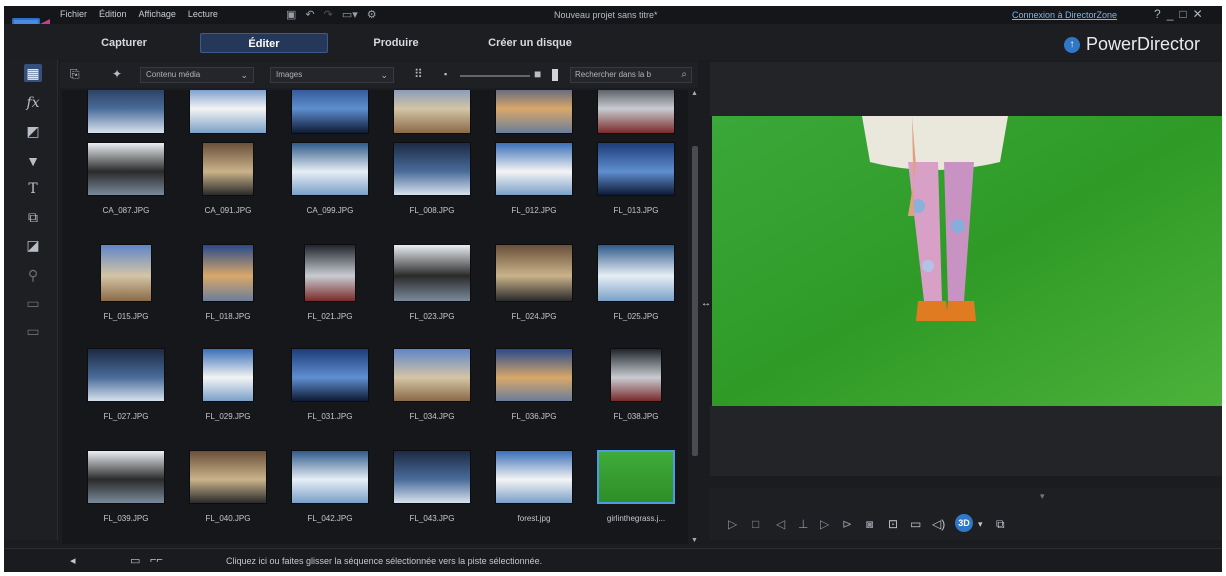 This screenshot has height=576, width=1226. I want to click on tab-editer: Éditer, so click(264, 43).